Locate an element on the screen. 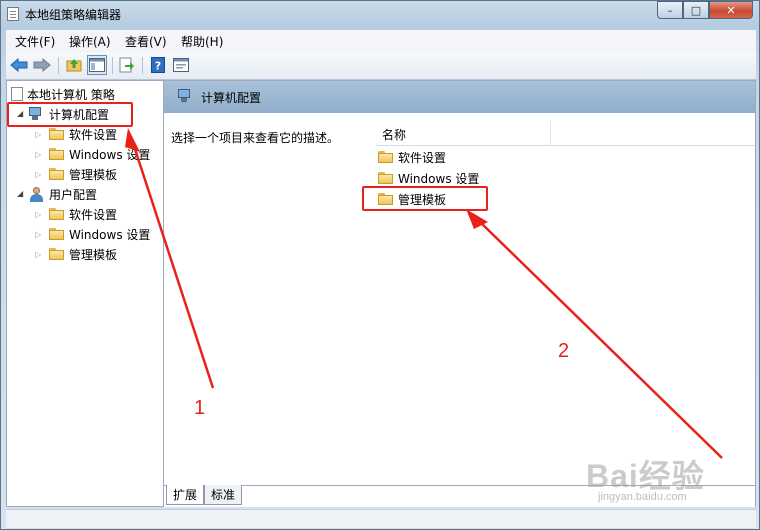  list-item-software: 软件设置 is located at coordinates (412, 157).